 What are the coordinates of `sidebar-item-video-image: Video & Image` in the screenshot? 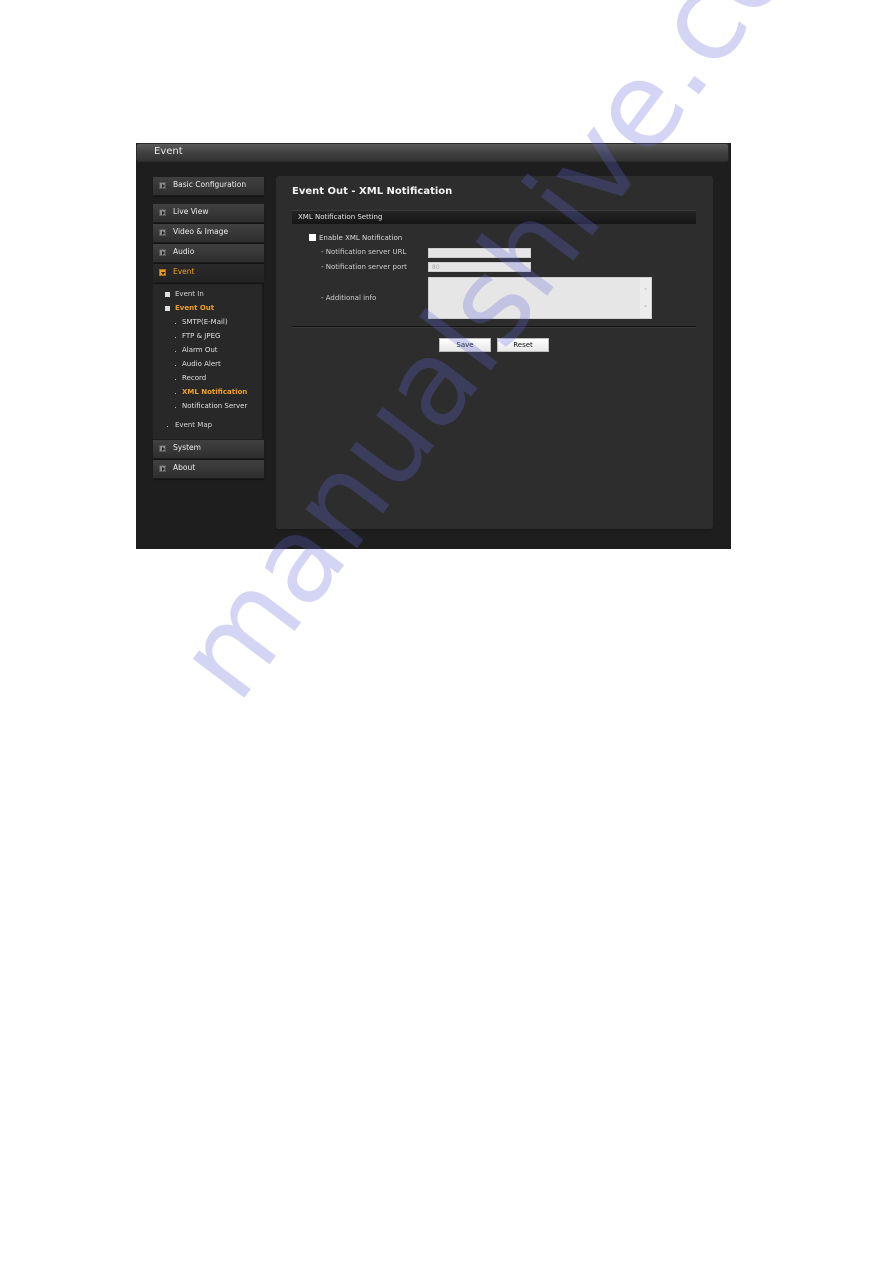 It's located at (208, 233).